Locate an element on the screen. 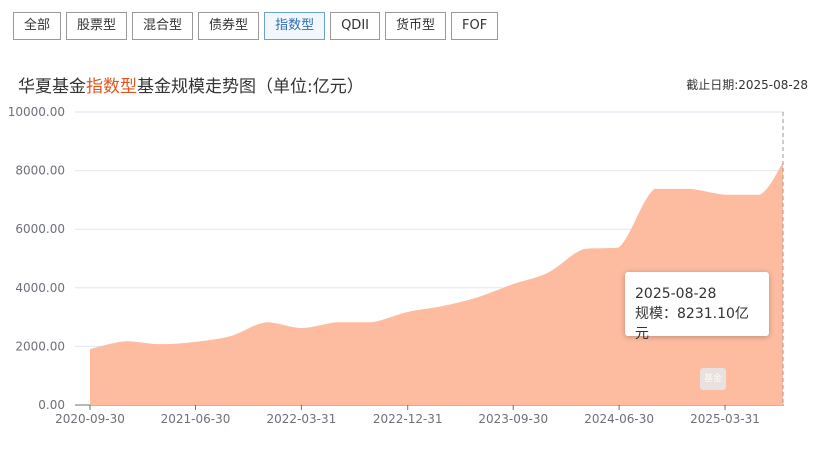  x-tick-label: 2025-03-31 is located at coordinates (725, 419).